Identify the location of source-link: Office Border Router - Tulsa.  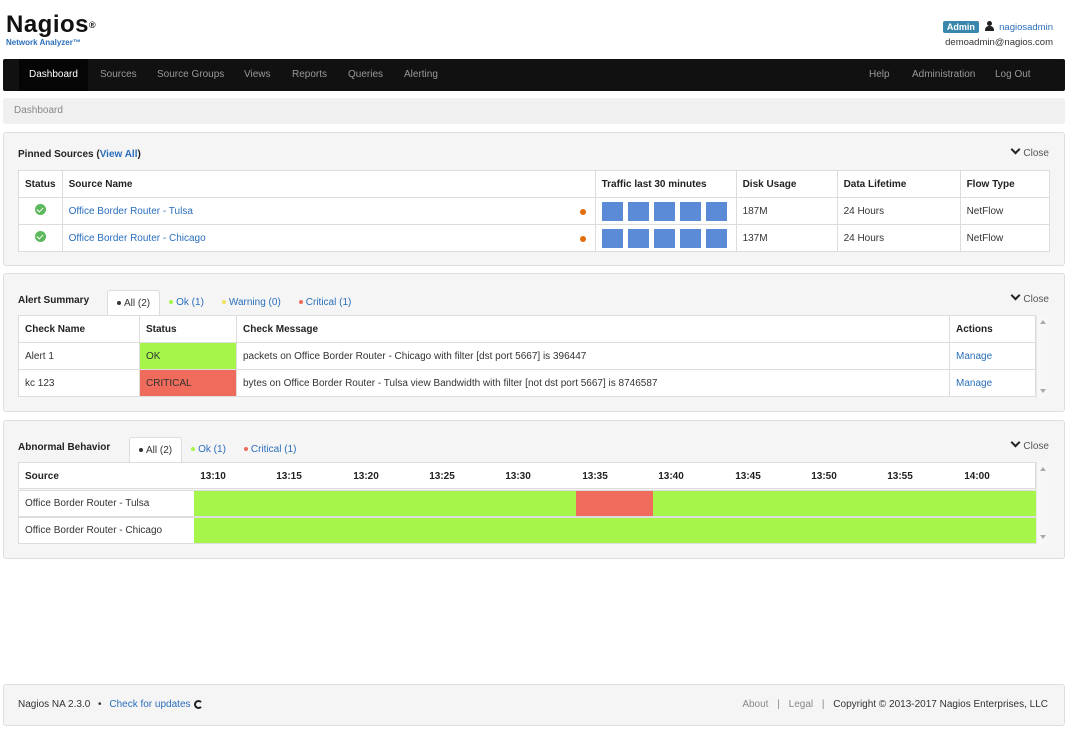
(131, 211).